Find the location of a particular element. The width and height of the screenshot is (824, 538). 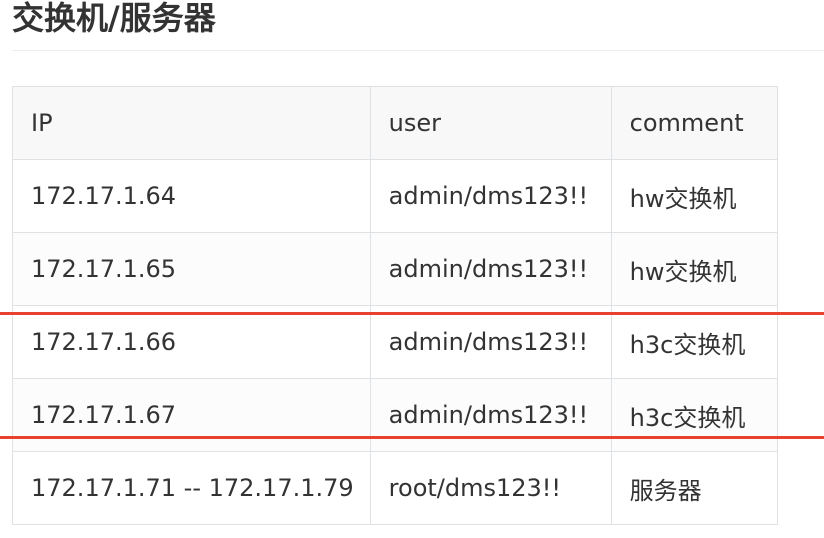

table-row: 172.17.1.65 admin/dms123!! hw交换机 is located at coordinates (395, 269).